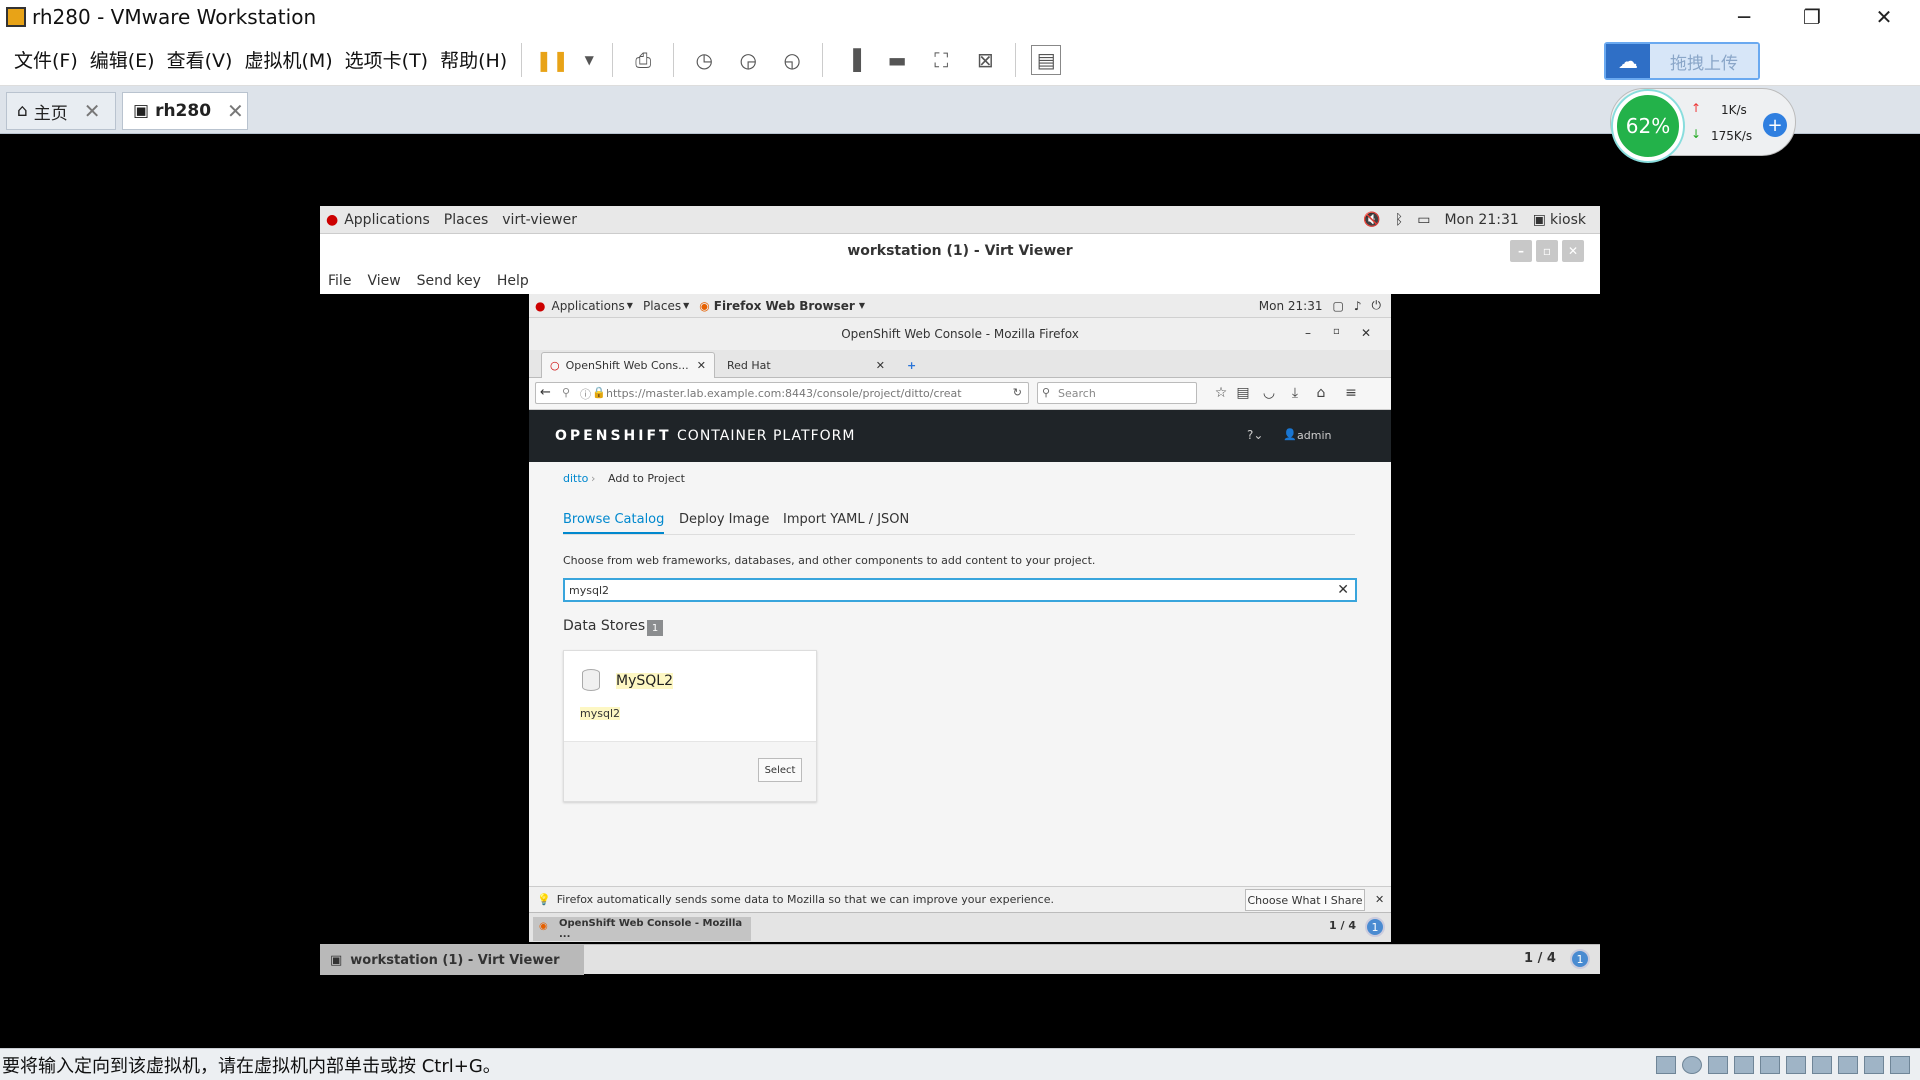  Describe the element at coordinates (1884, 17) in the screenshot. I see `close-button: ✕` at that location.